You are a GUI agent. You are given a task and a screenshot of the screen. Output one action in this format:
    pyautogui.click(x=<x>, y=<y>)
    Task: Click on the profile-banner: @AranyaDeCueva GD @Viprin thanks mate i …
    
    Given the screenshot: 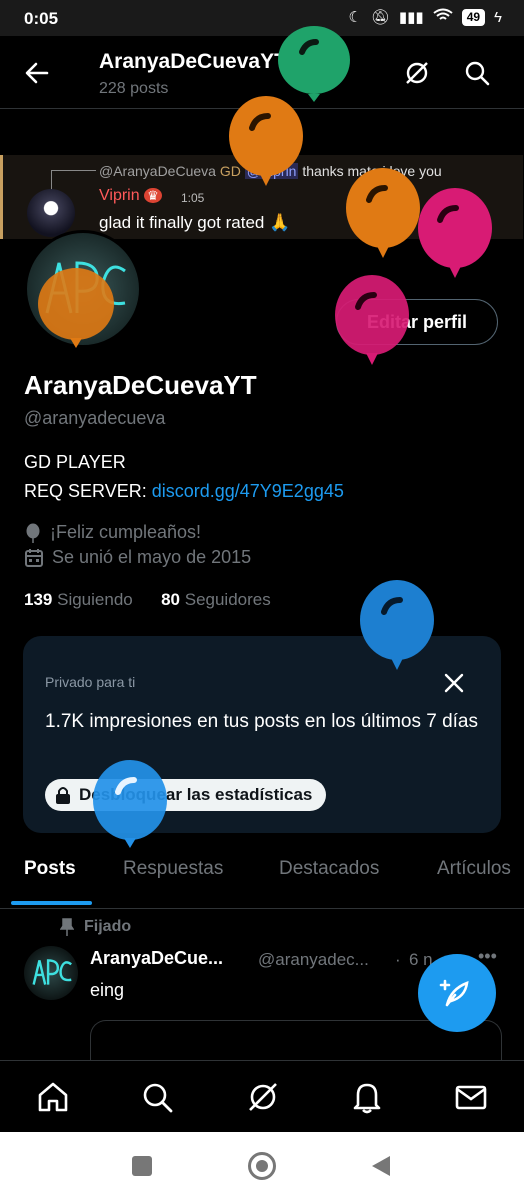 What is the action you would take?
    pyautogui.click(x=261, y=197)
    